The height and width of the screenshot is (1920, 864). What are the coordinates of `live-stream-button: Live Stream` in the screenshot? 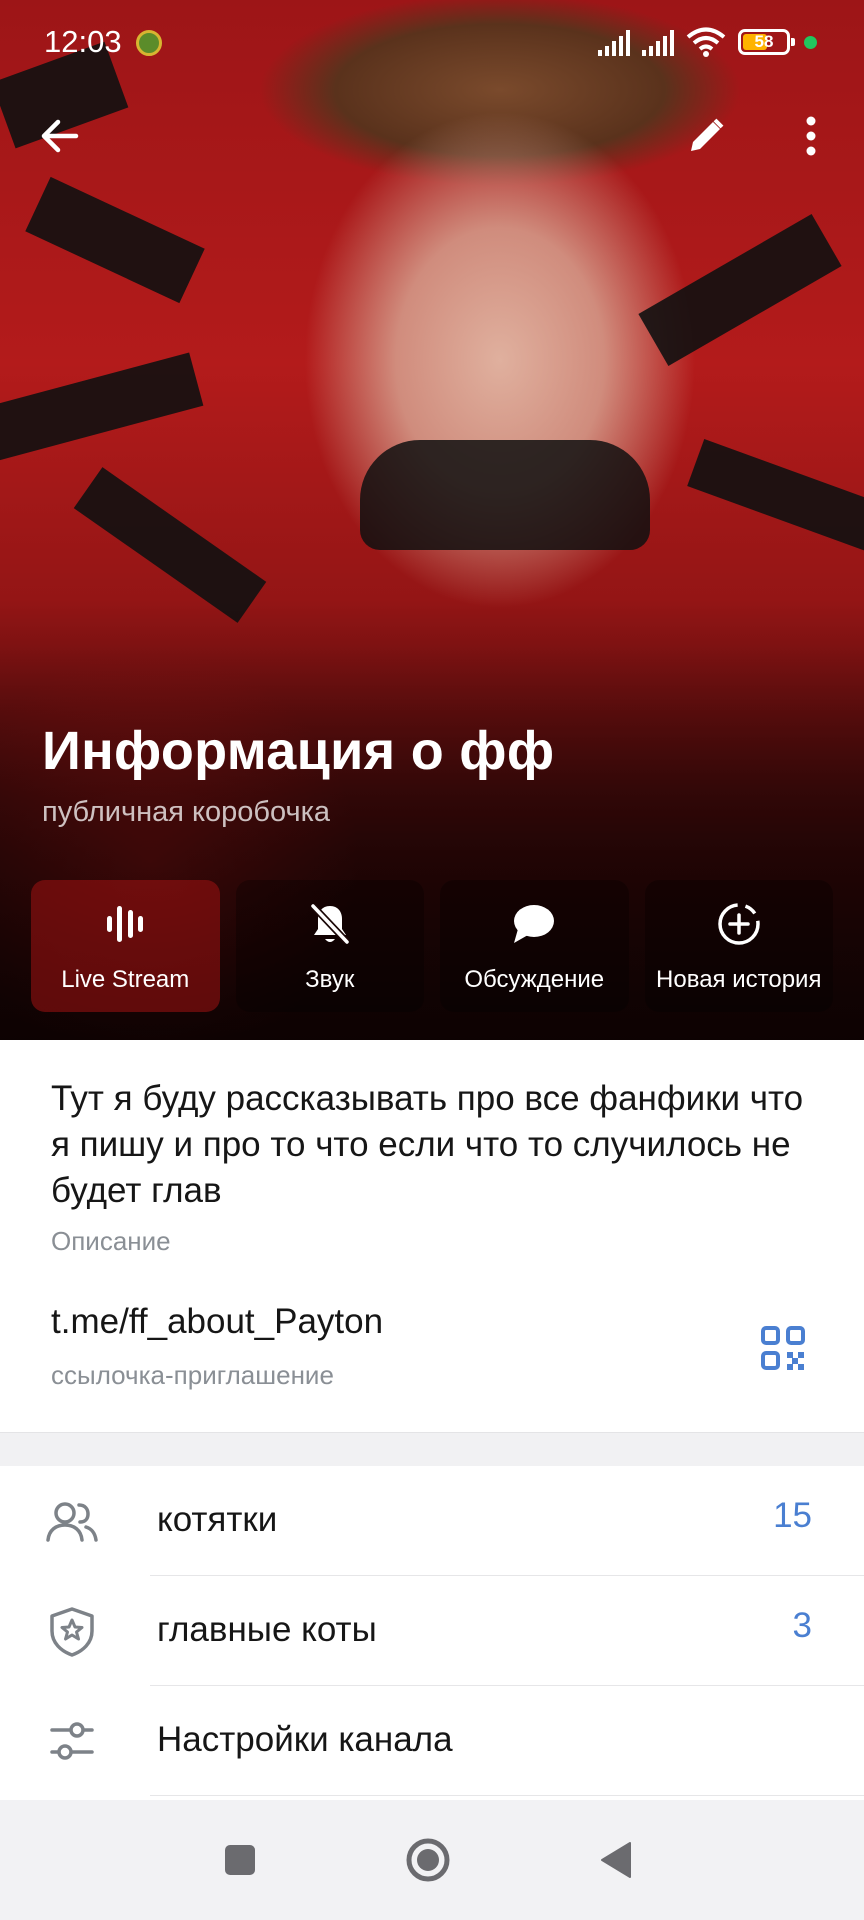 It's located at (125, 946).